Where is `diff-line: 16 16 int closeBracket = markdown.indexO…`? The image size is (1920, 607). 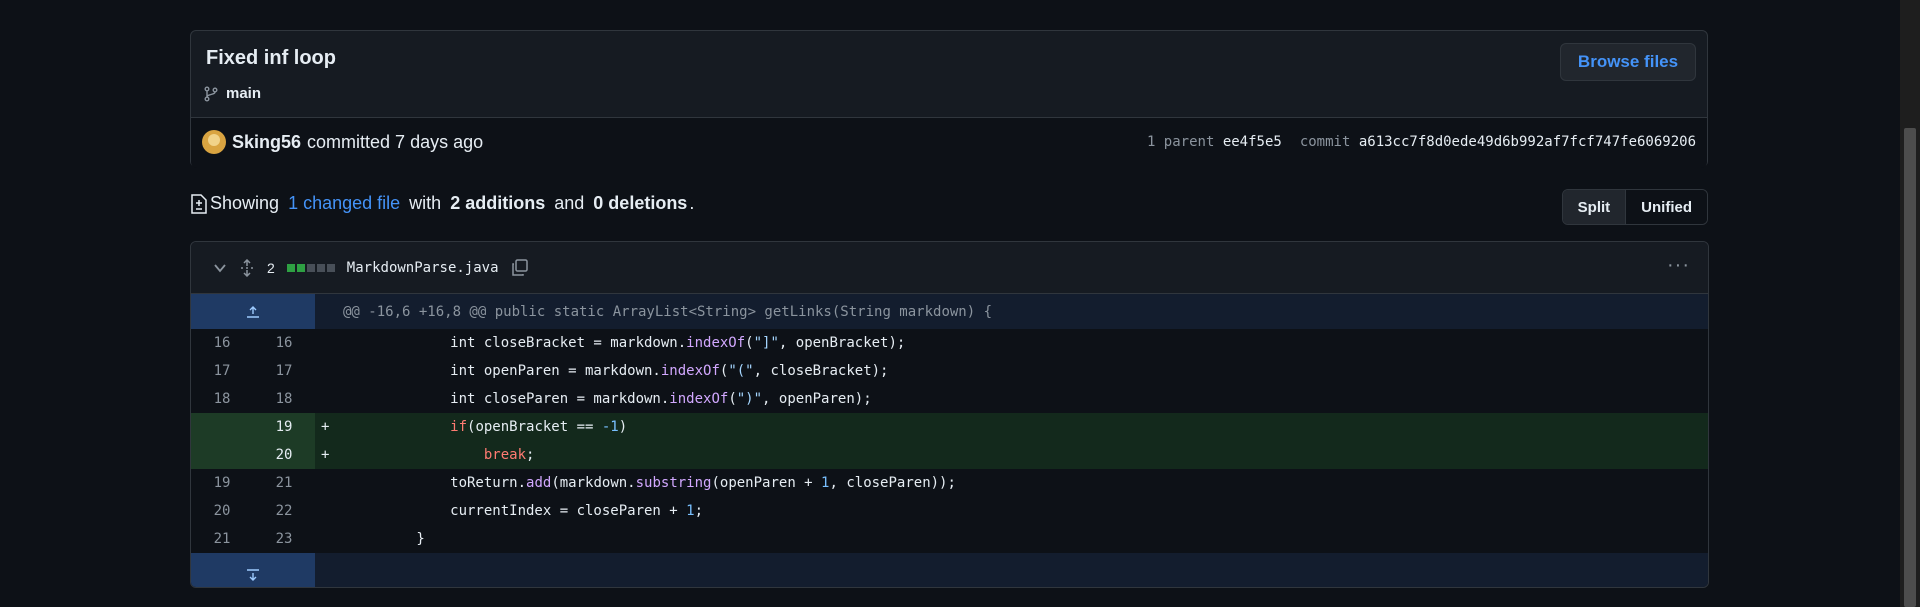 diff-line: 16 16 int closeBracket = markdown.indexO… is located at coordinates (949, 343).